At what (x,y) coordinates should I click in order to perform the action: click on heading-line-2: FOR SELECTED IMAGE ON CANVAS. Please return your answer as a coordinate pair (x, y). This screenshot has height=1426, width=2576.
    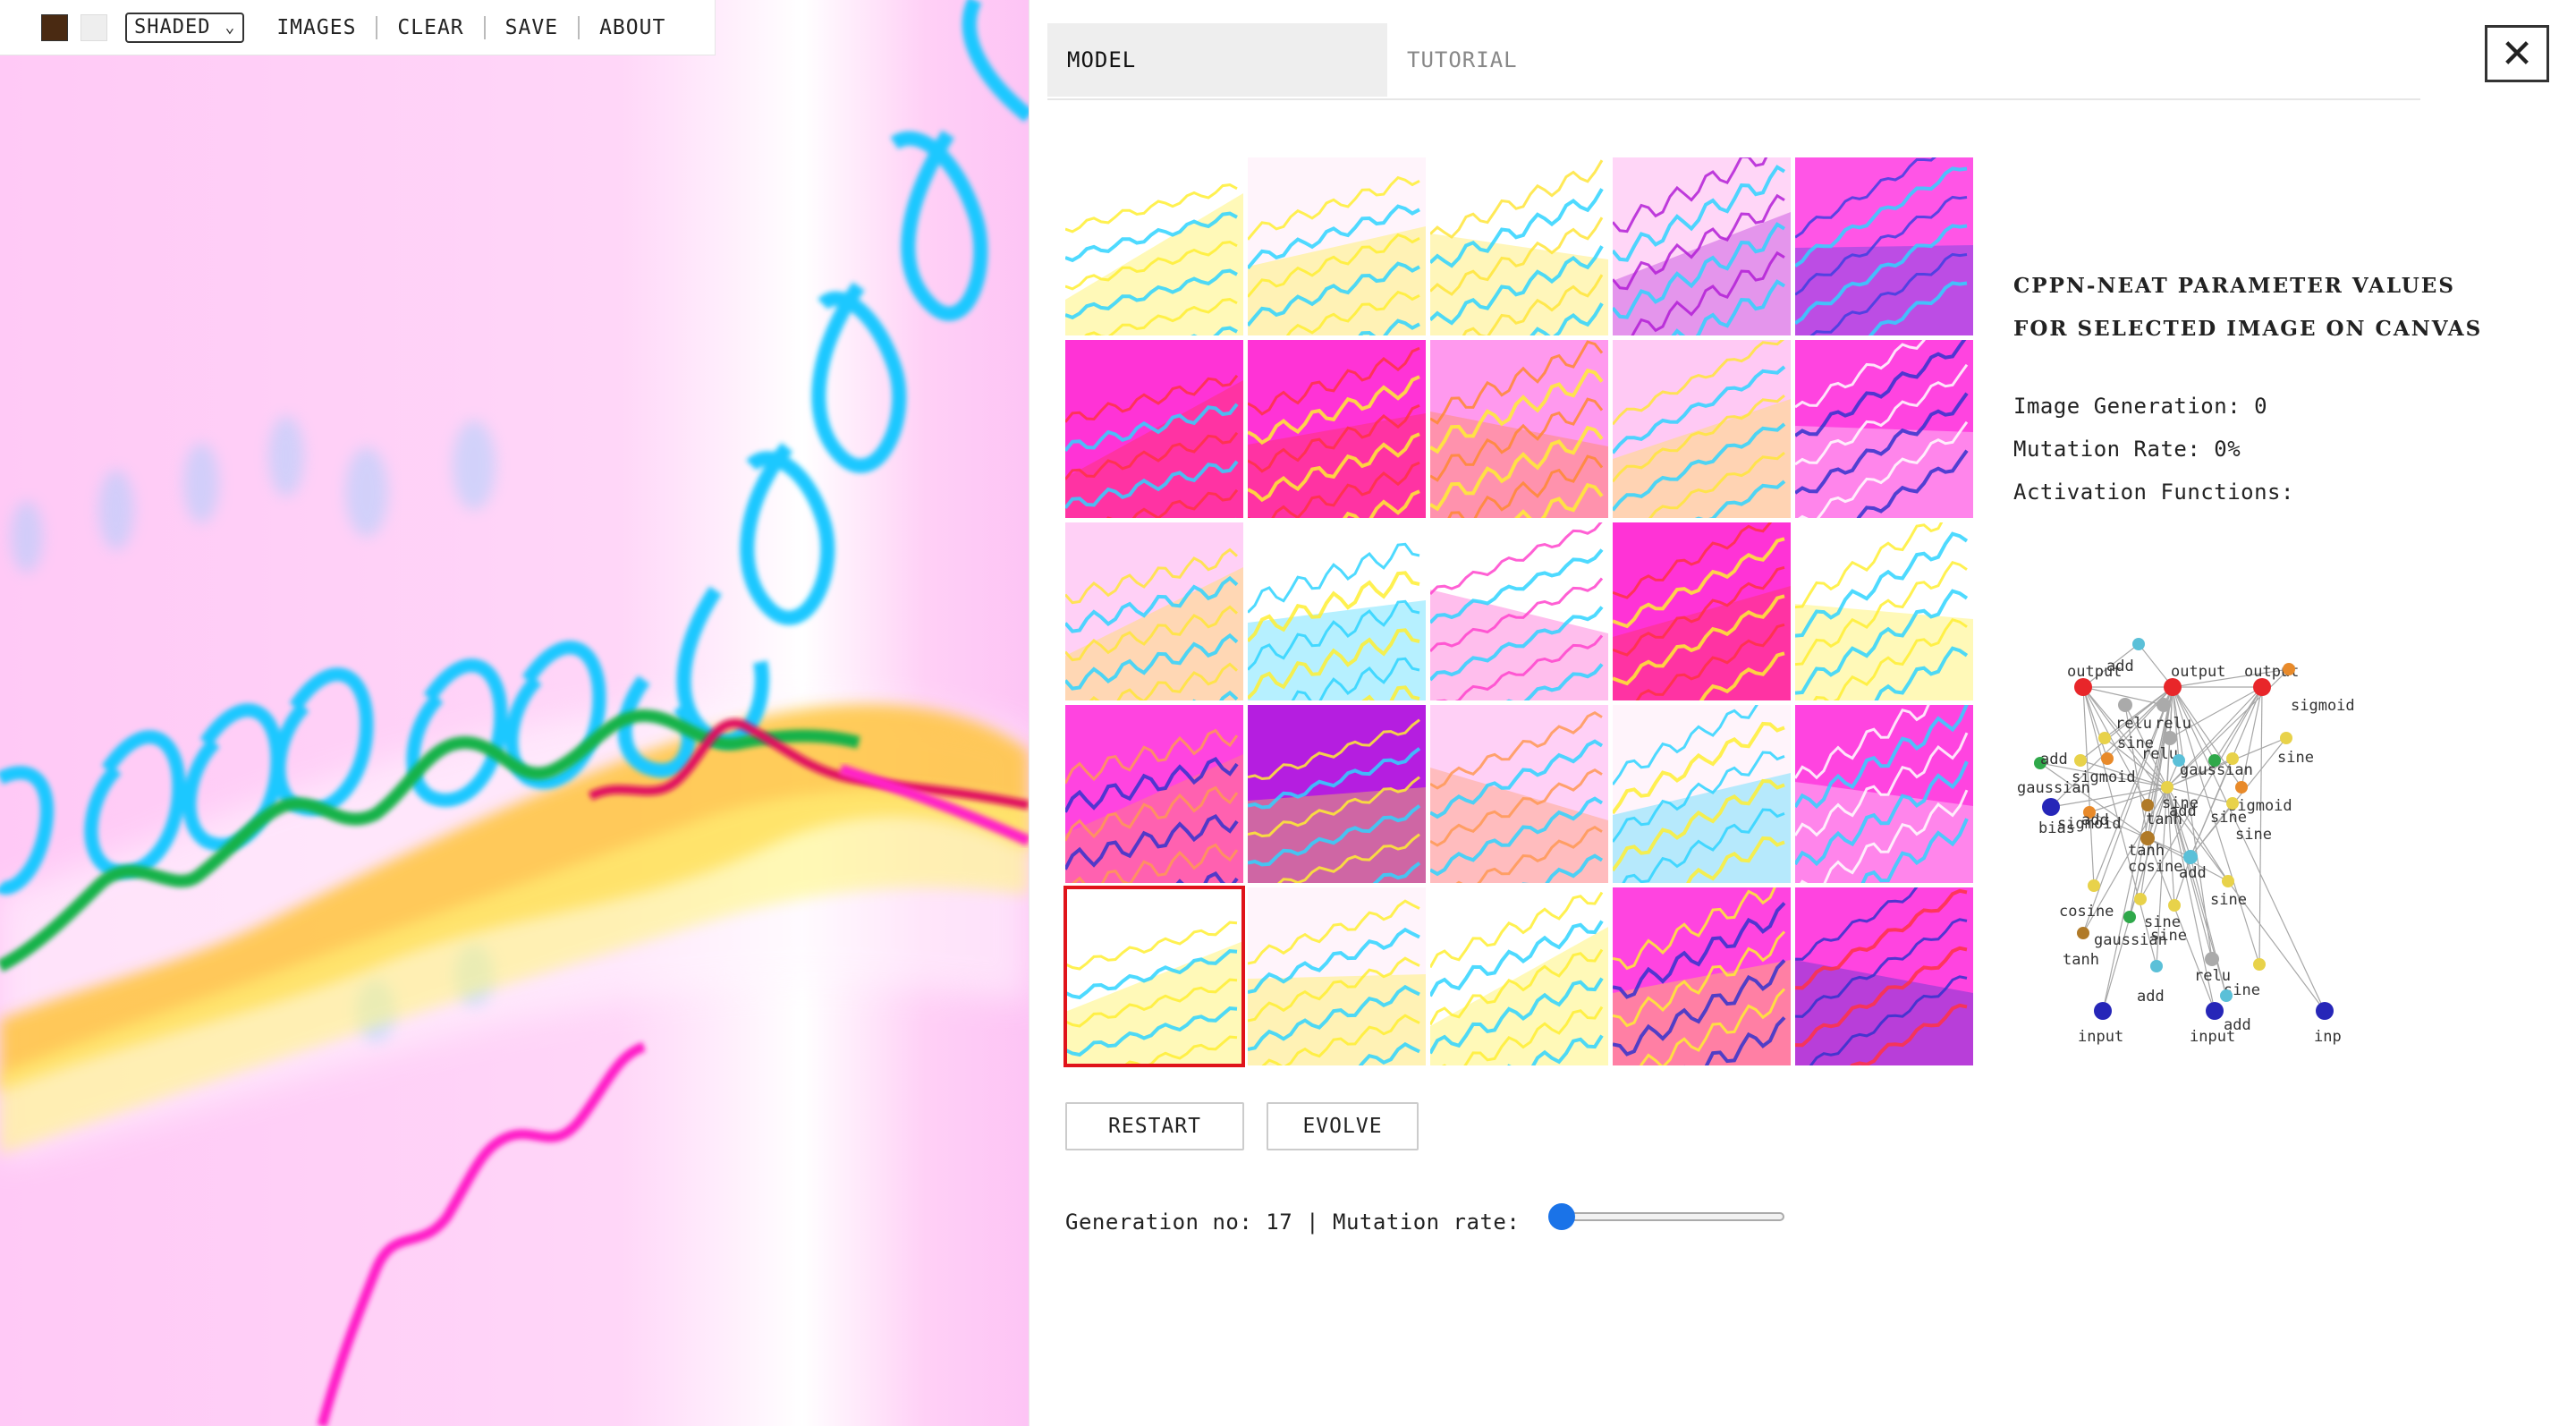
    Looking at the image, I should click on (2248, 329).